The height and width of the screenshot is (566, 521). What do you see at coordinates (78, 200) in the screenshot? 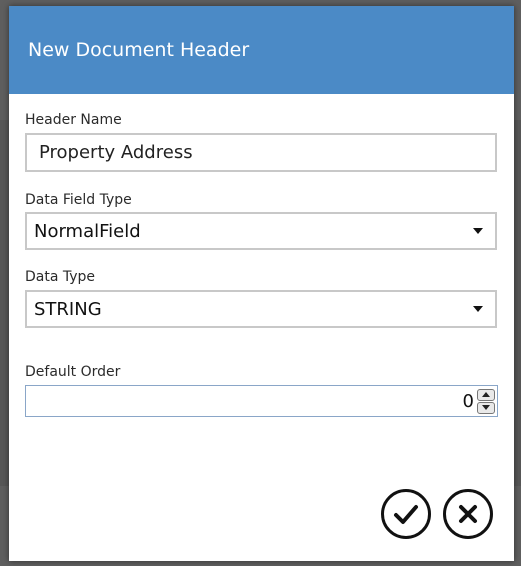
I see `data-field-type-label: Data Field Type` at bounding box center [78, 200].